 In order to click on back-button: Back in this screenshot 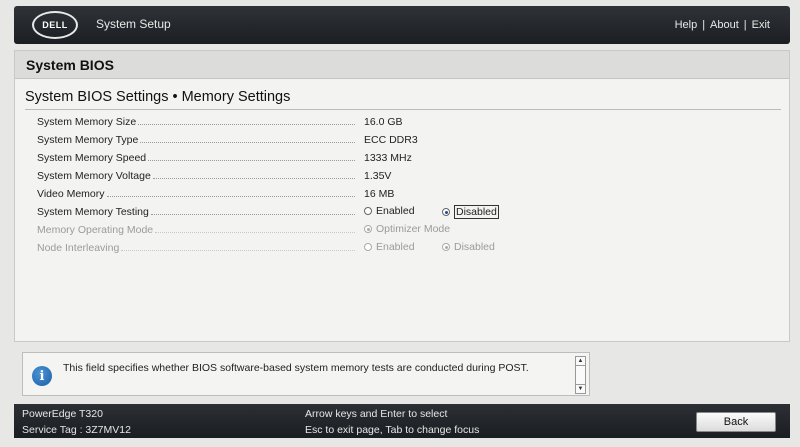, I will do `click(736, 422)`.